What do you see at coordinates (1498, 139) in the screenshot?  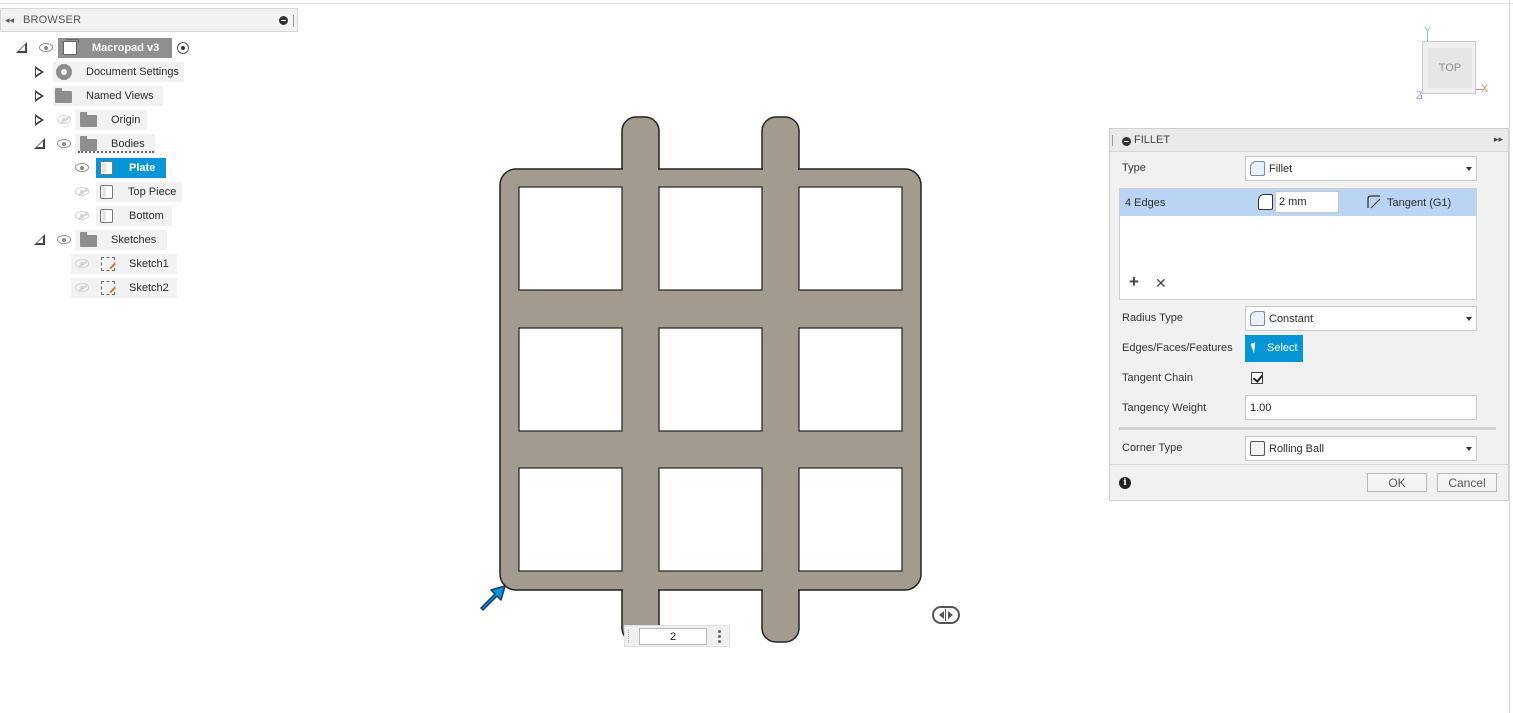 I see `expand-dialog-icon: ▸▸` at bounding box center [1498, 139].